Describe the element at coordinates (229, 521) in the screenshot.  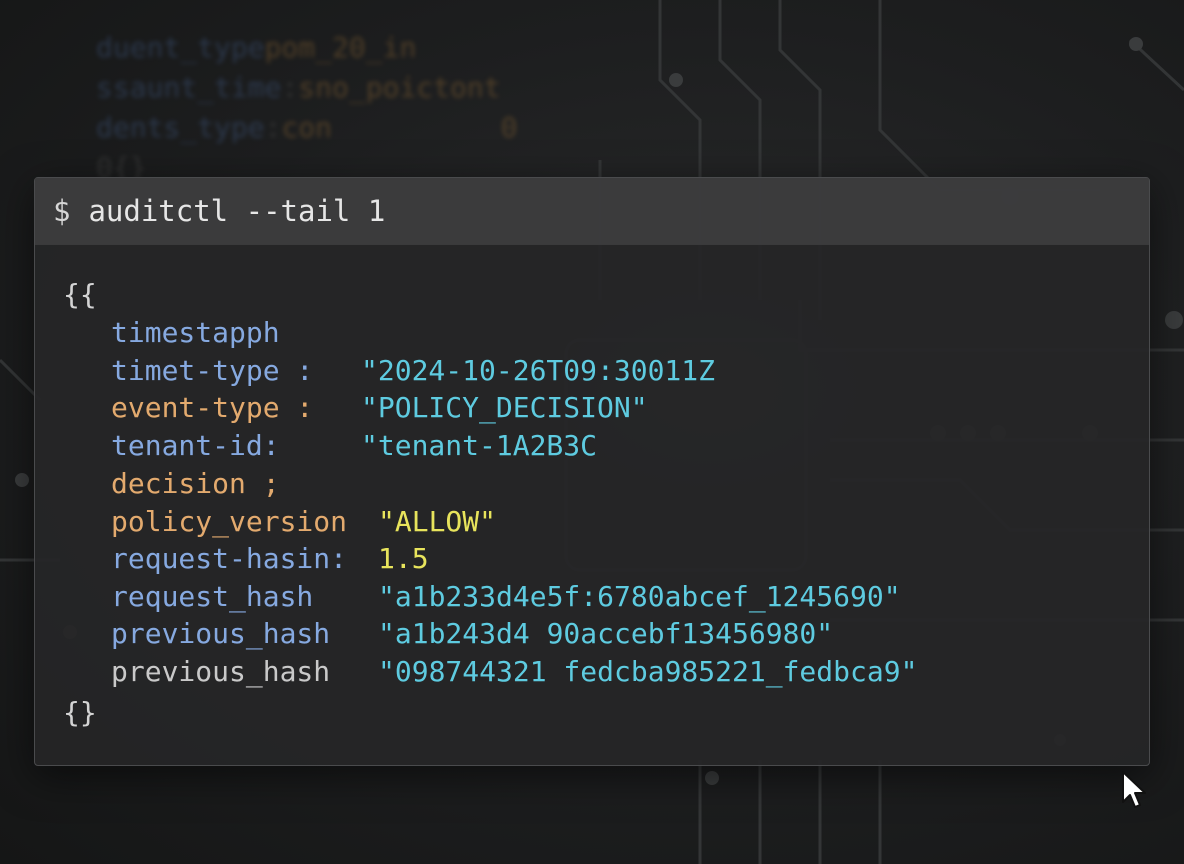
I see `json-key: policy_version` at that location.